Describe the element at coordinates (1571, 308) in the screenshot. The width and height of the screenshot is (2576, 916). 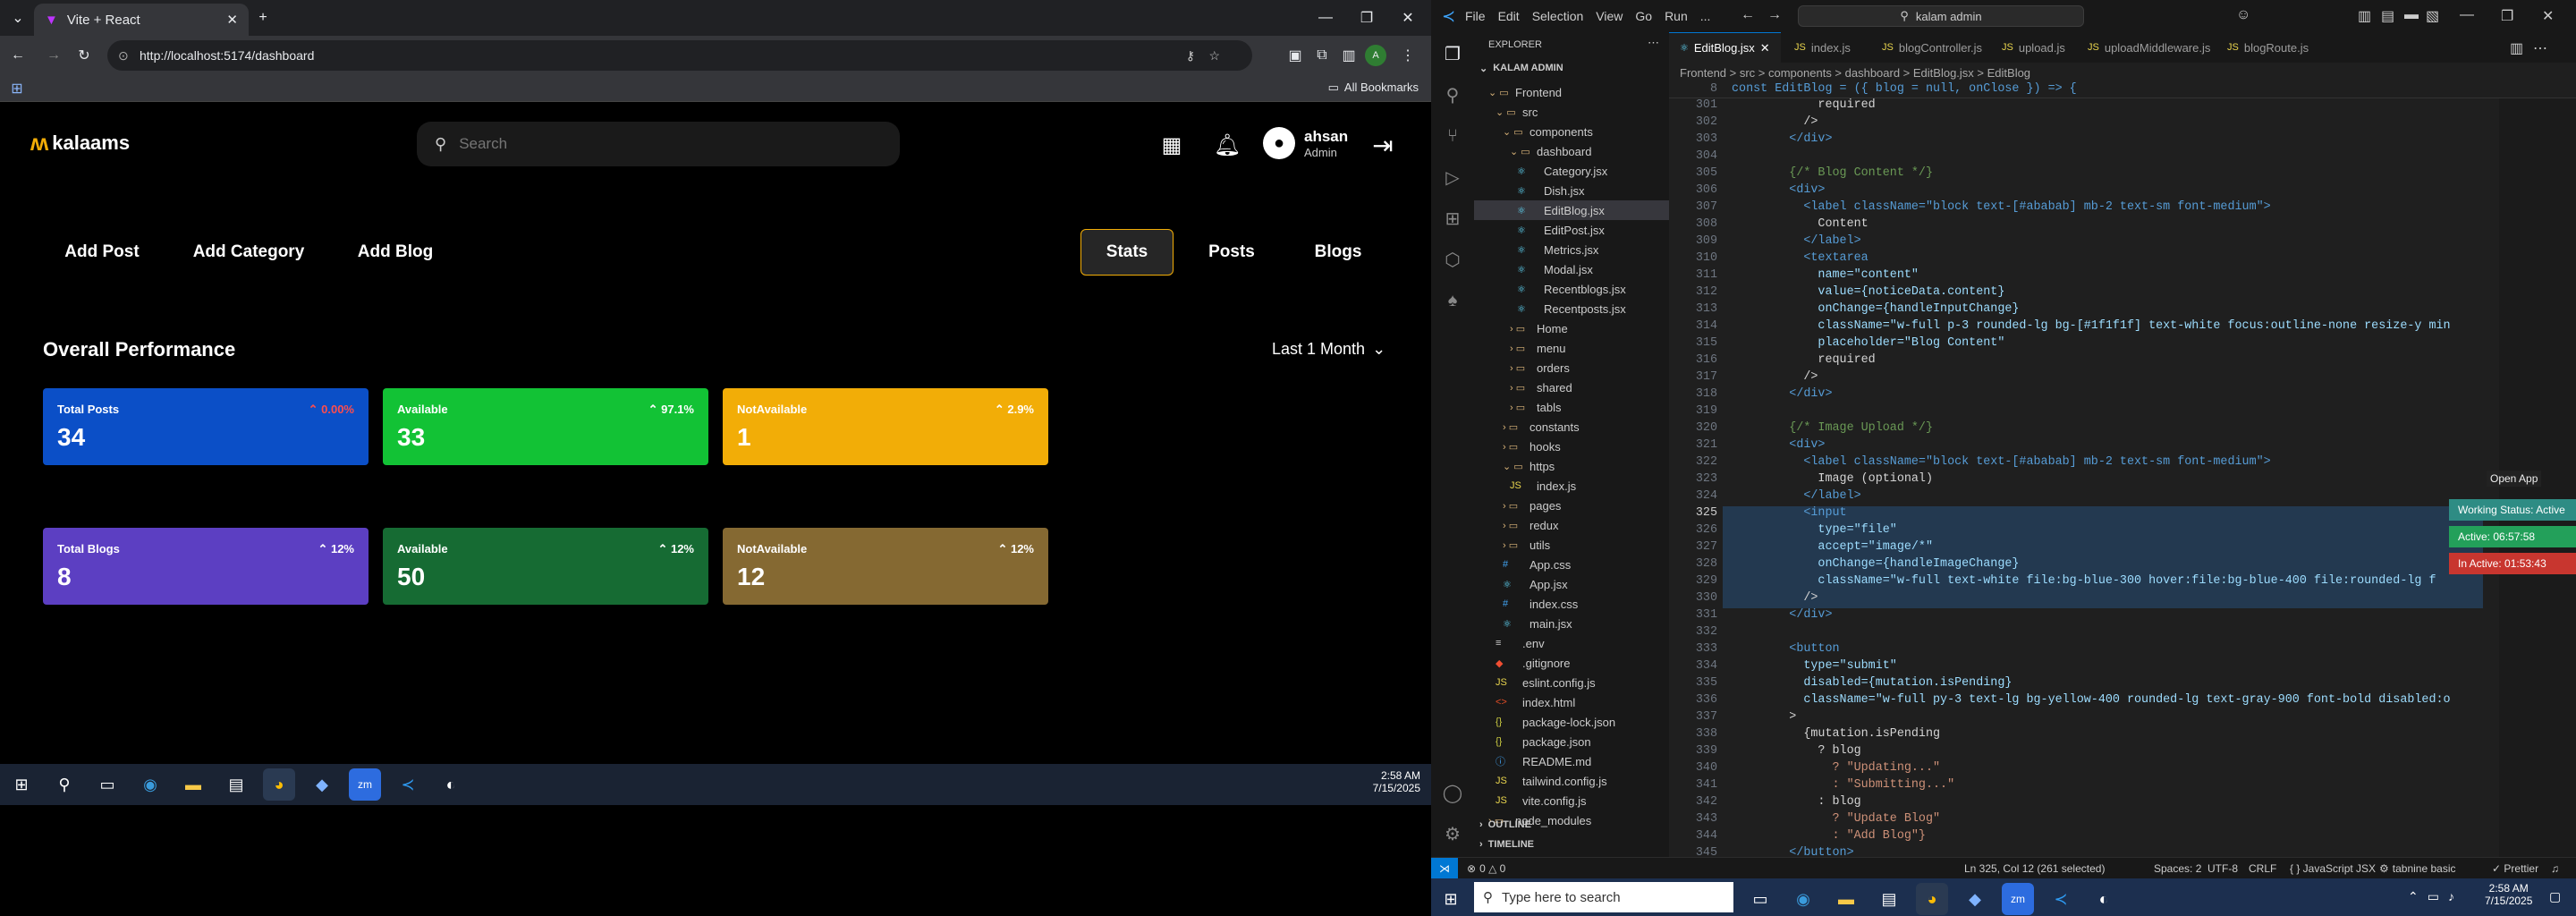
I see `explorer-item: ⚛ Recentposts.jsx` at that location.